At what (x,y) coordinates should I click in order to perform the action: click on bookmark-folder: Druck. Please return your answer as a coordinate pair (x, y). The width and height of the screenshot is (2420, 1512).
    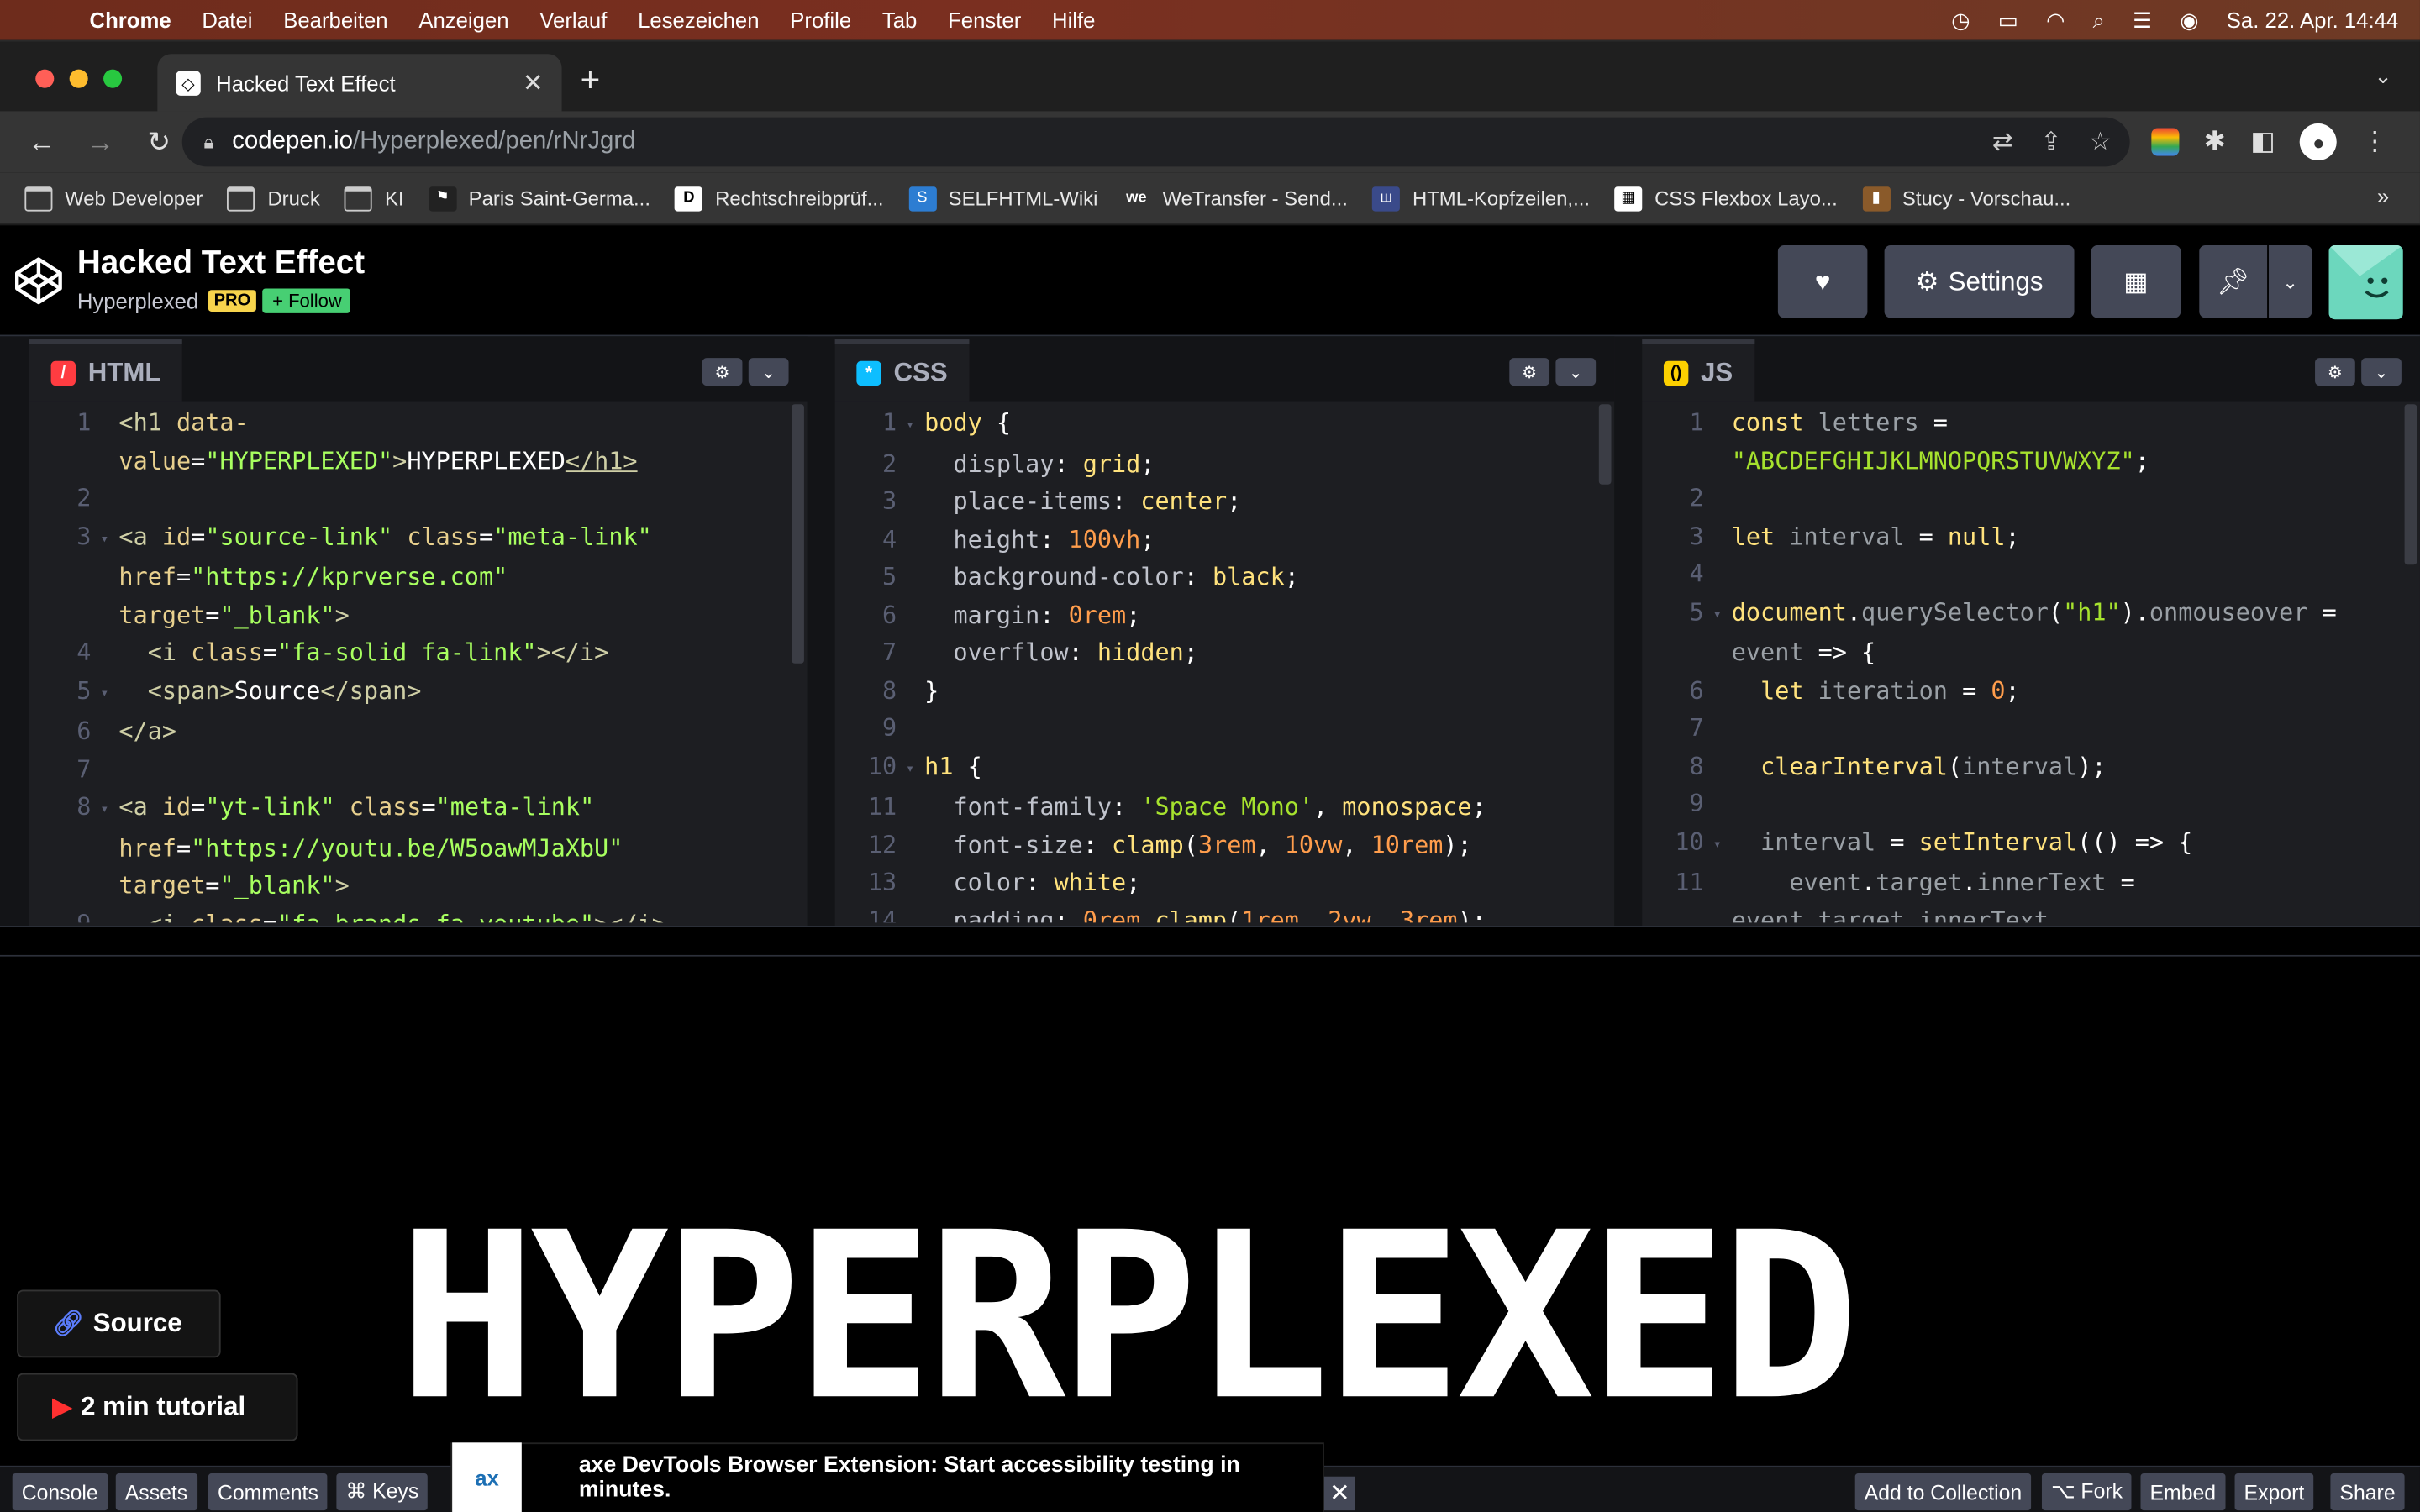
    Looking at the image, I should click on (273, 198).